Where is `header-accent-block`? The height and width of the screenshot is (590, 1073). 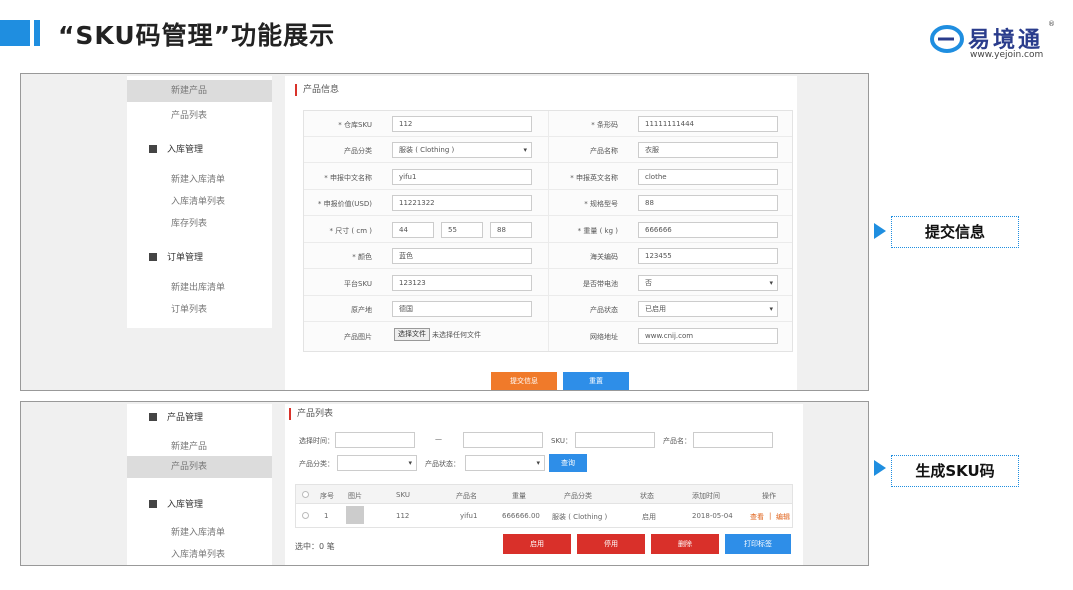 header-accent-block is located at coordinates (15, 33).